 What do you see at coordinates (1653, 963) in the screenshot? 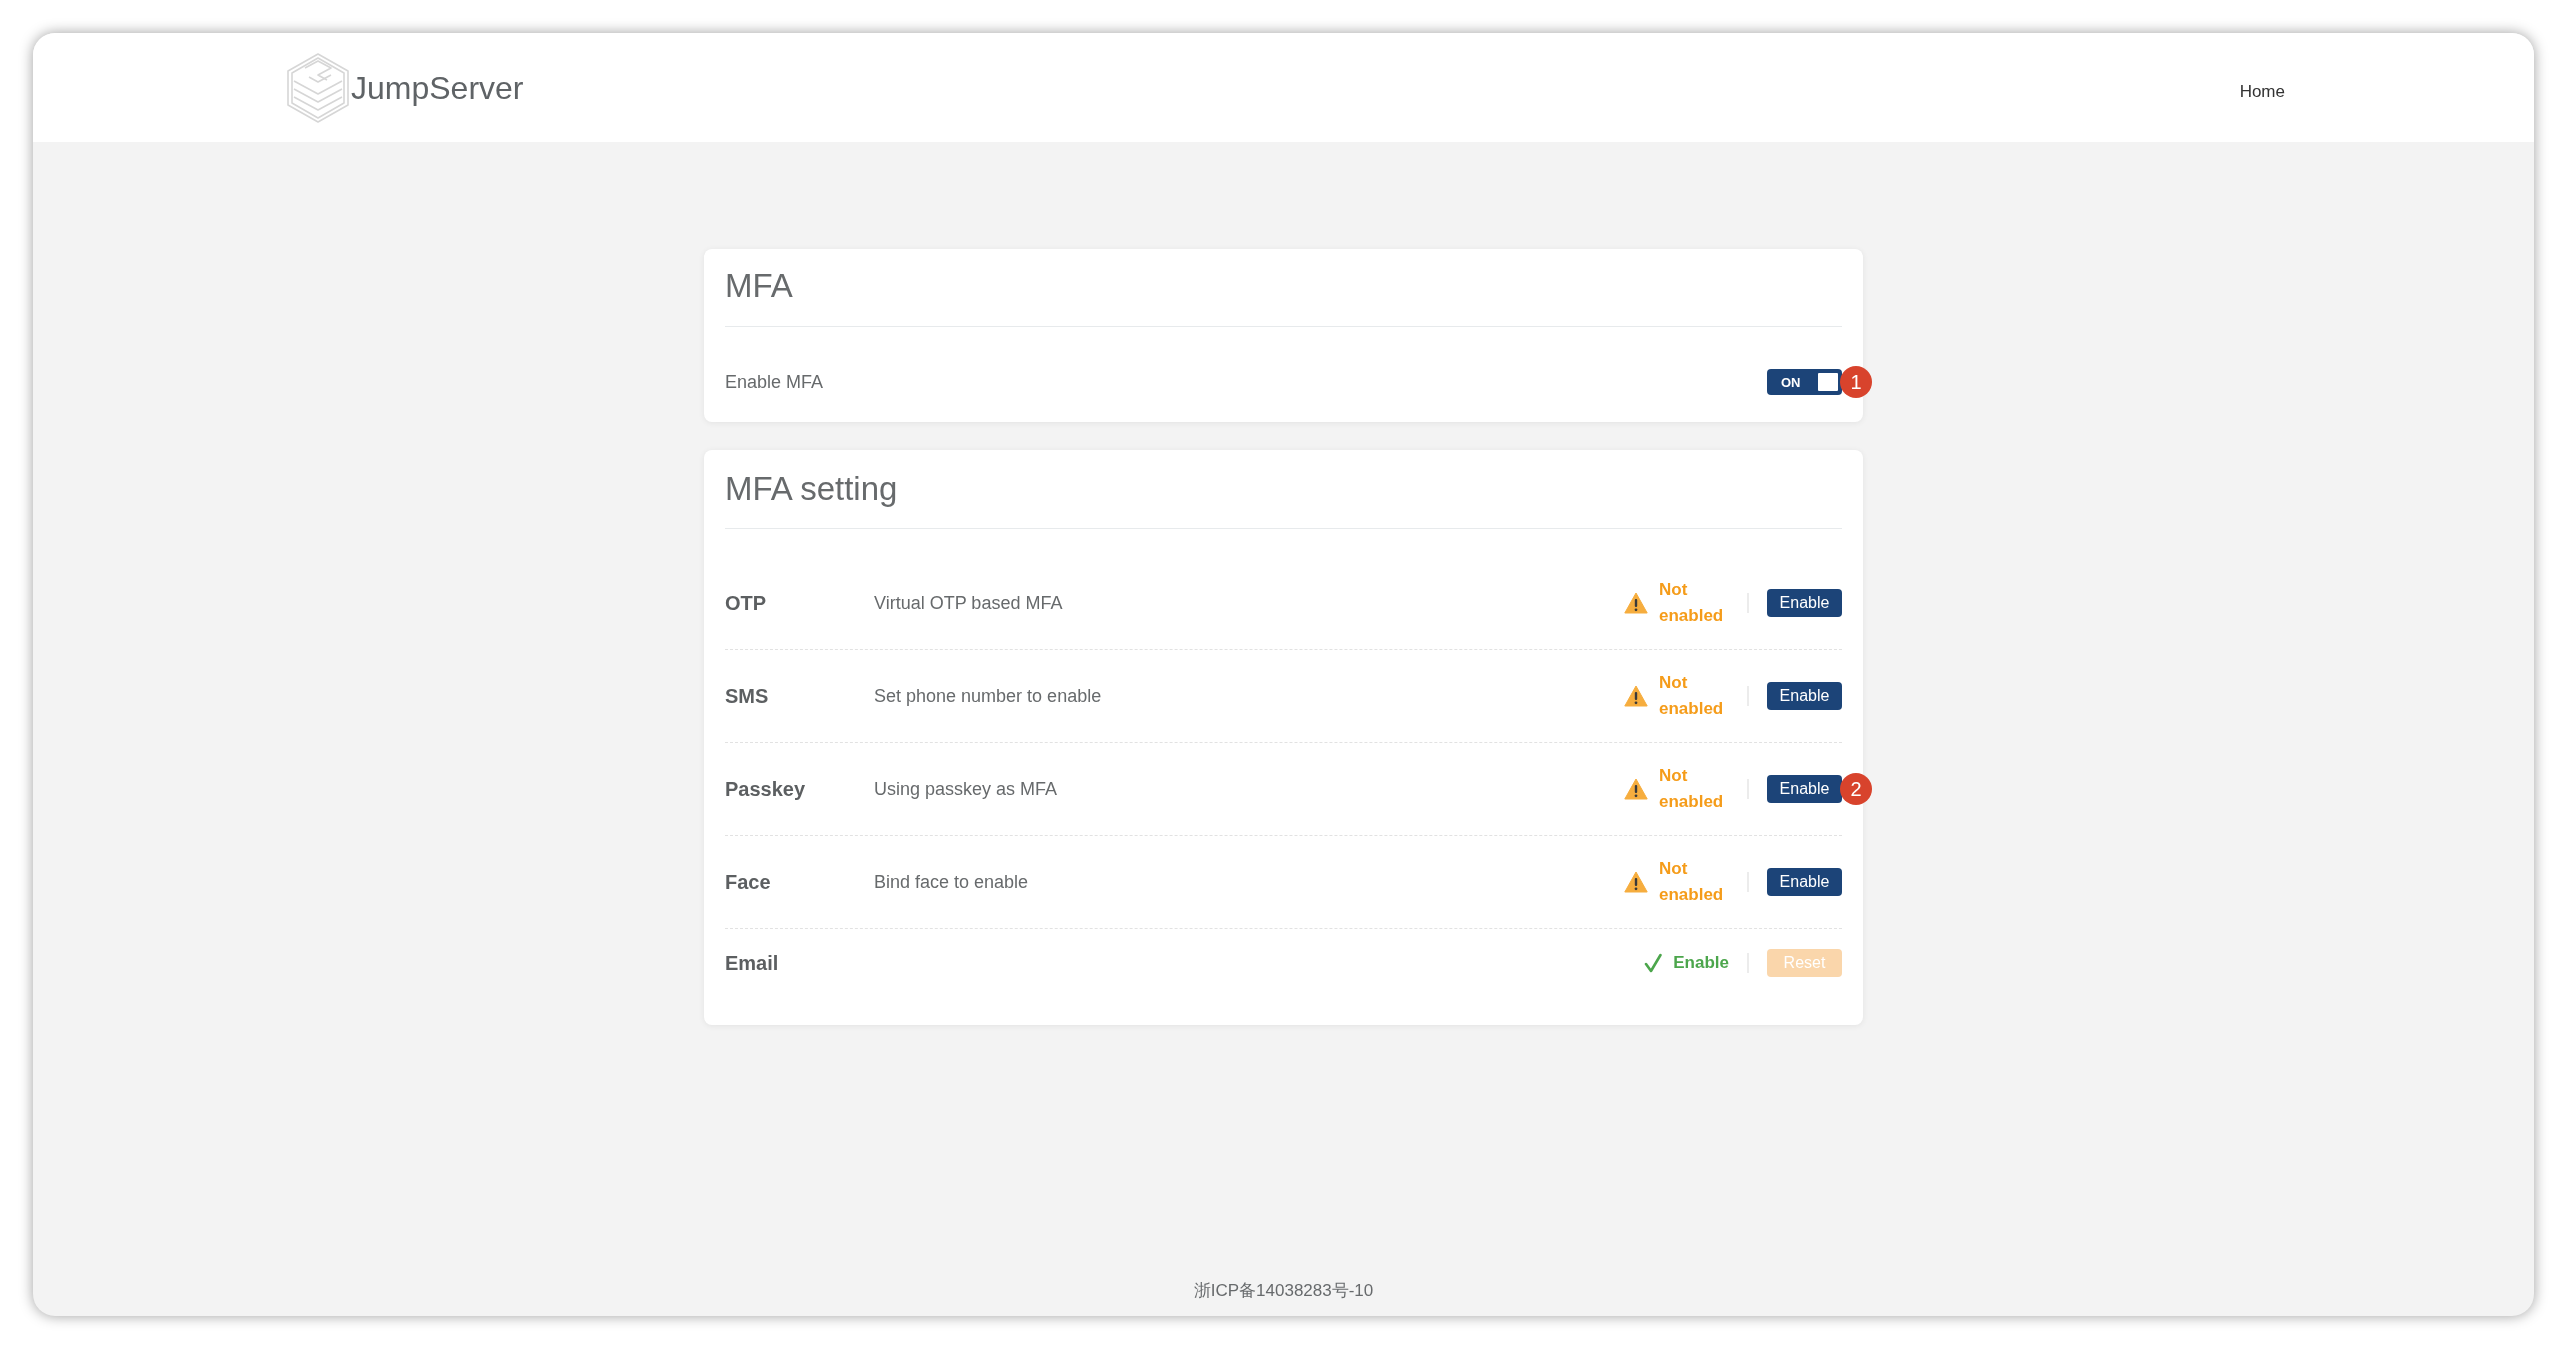
I see `check-icon` at bounding box center [1653, 963].